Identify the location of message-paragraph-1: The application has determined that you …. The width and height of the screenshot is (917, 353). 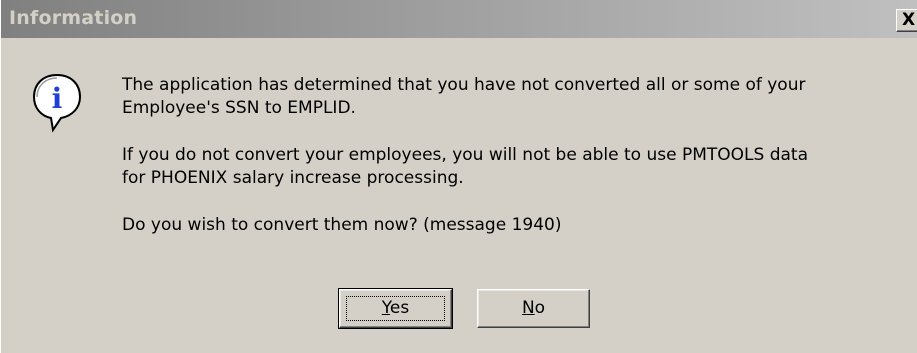
(512, 97).